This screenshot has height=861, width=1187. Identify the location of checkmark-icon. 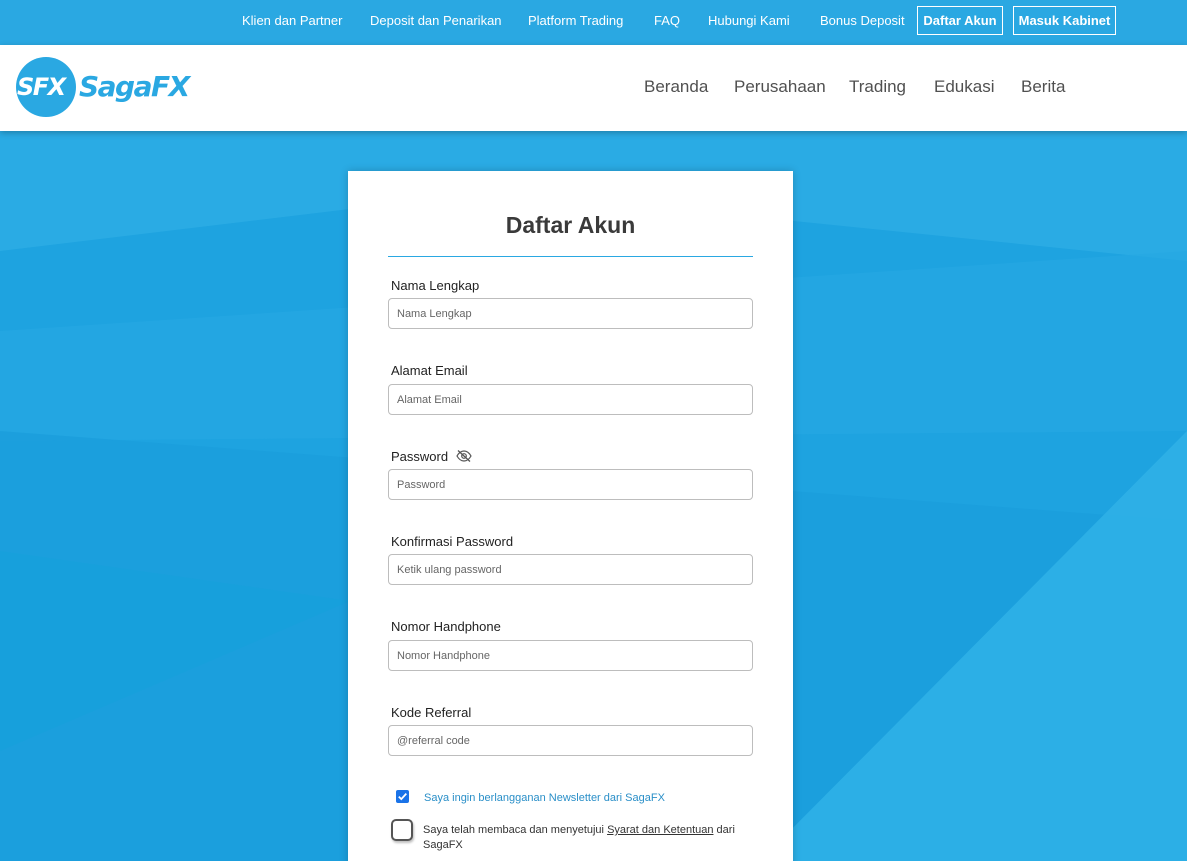
(402, 796).